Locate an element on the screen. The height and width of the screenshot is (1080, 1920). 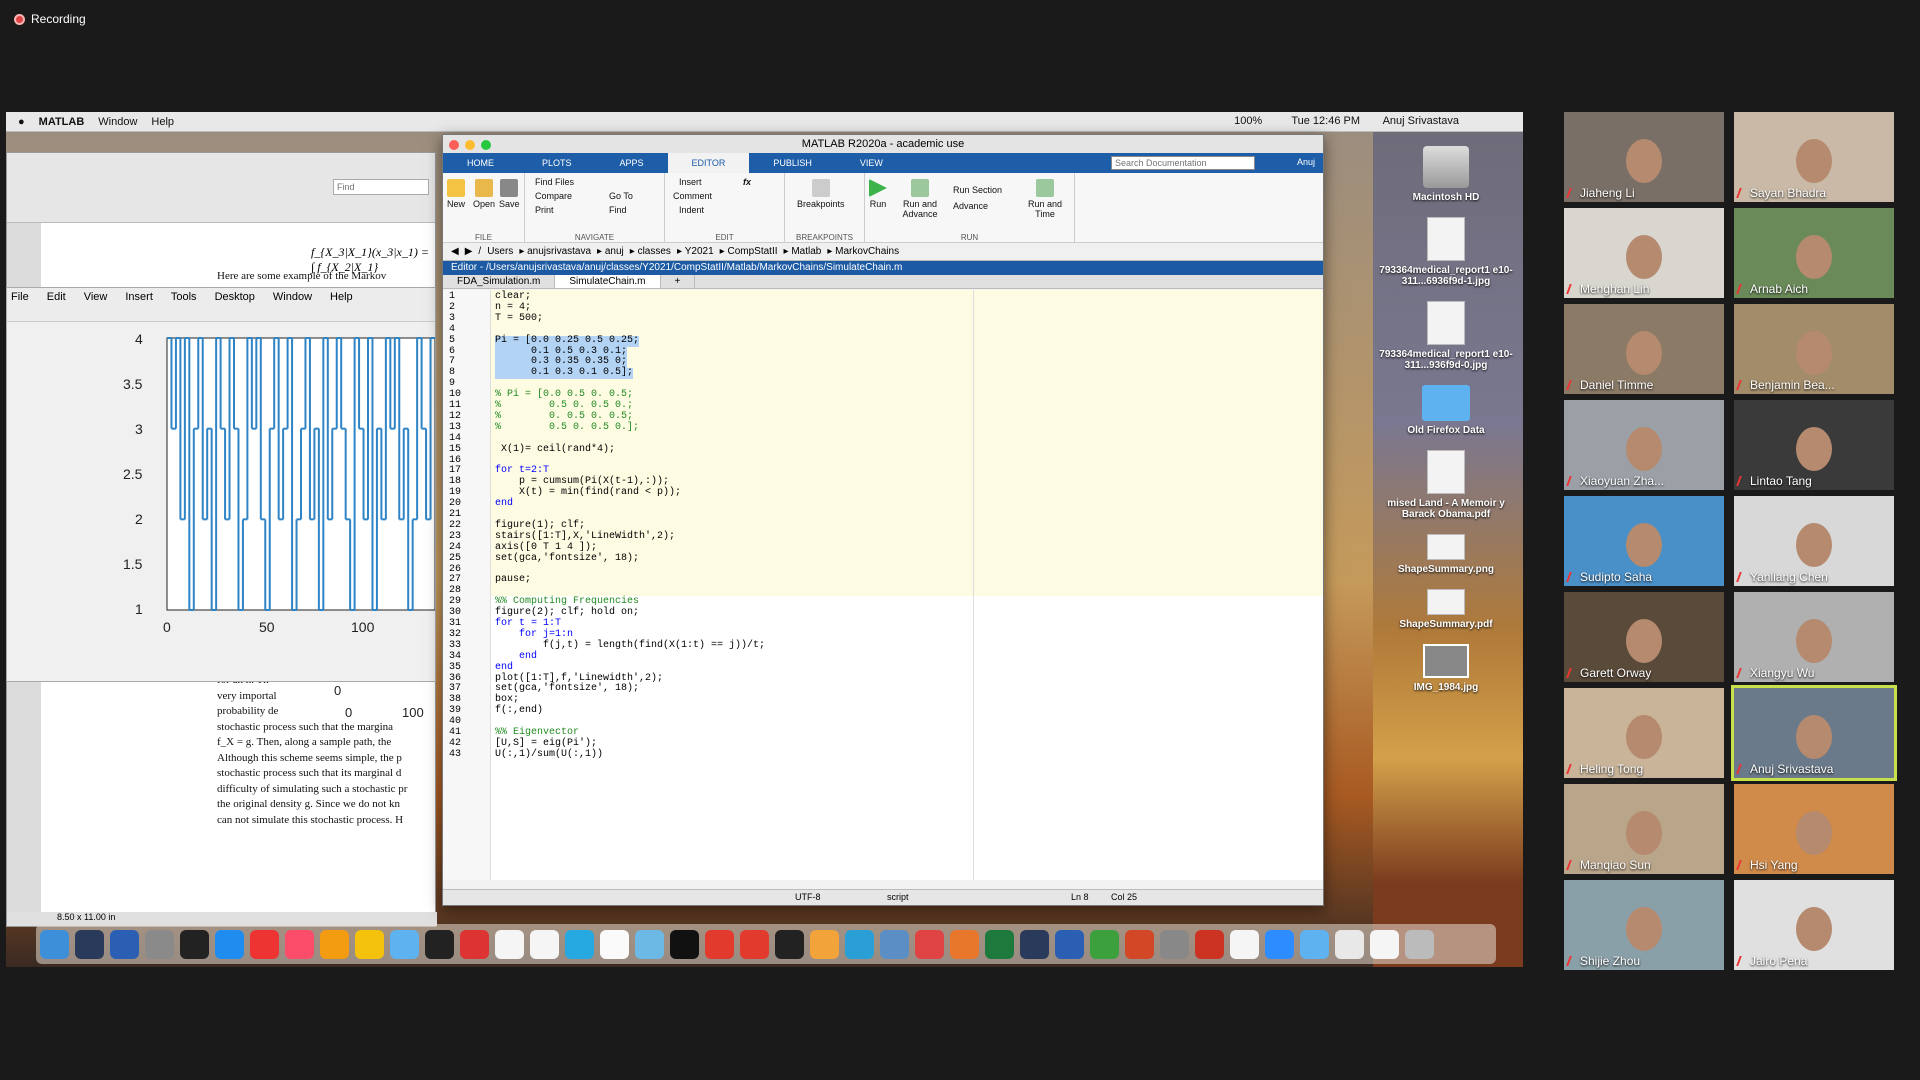
apple-icon: ● is located at coordinates (21, 122).